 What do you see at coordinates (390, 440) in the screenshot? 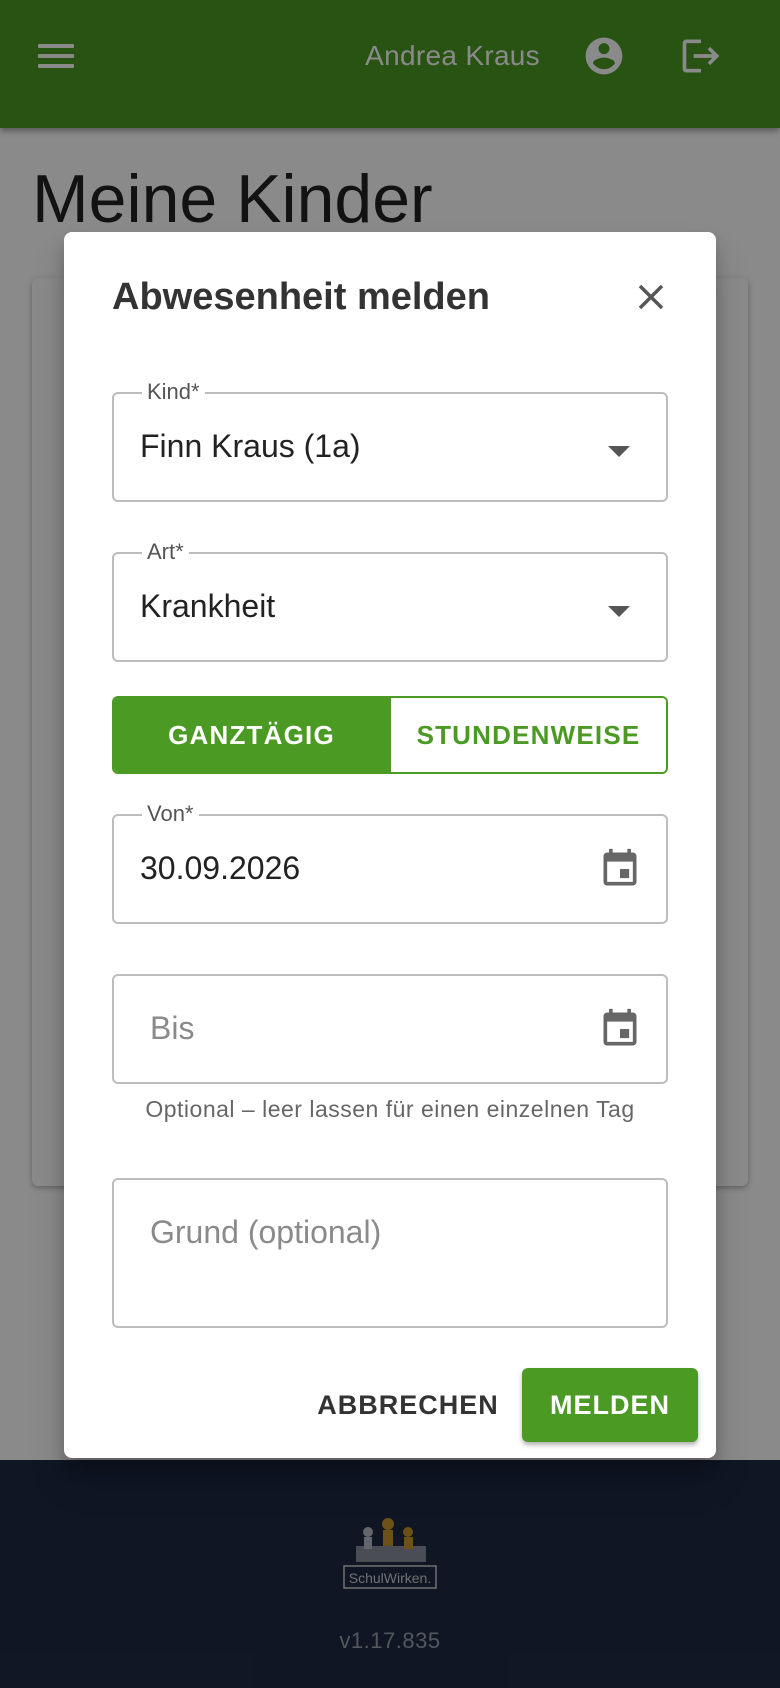
I see `child-select: Kind* Finn Kraus (1a)` at bounding box center [390, 440].